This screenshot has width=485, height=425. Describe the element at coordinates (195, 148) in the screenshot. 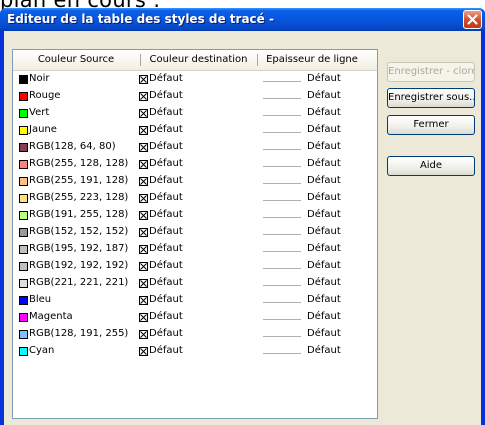

I see `table-row: RGB(128, 64, 80) Défaut Défaut` at that location.